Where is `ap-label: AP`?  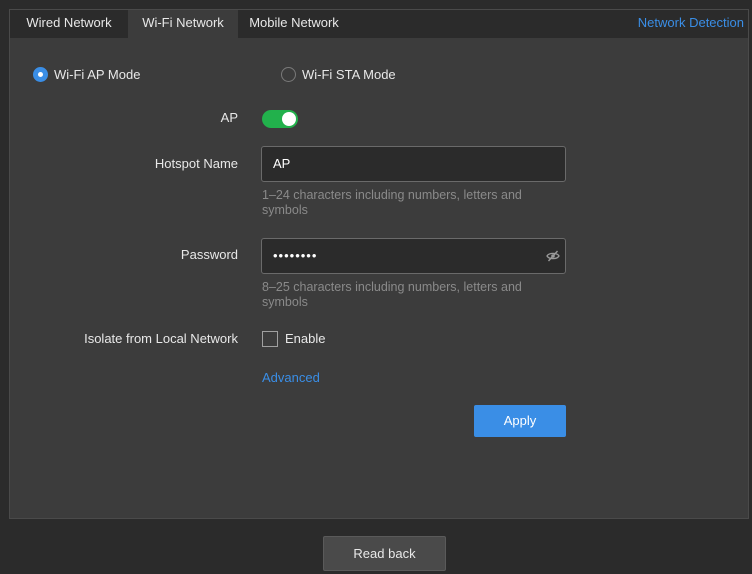
ap-label: AP is located at coordinates (229, 117).